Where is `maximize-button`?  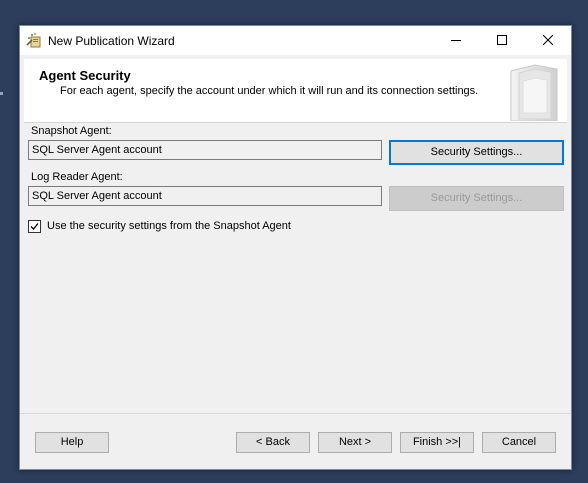 maximize-button is located at coordinates (502, 40).